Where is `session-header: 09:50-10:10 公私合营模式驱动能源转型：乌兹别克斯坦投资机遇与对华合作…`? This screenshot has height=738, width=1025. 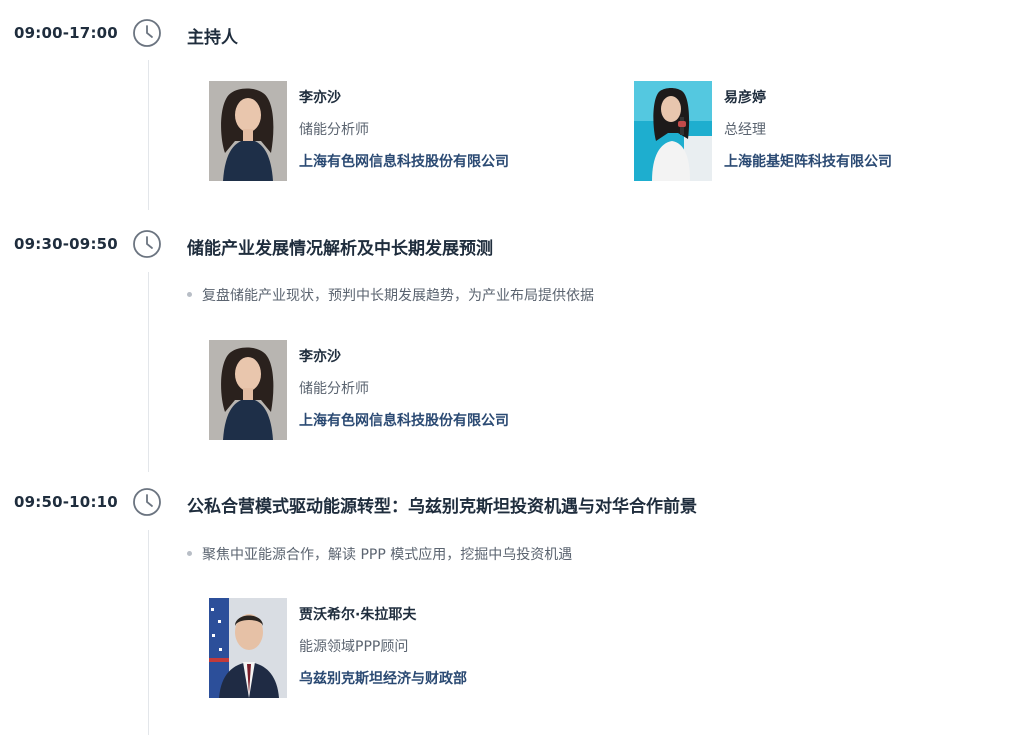 session-header: 09:50-10:10 公私合营模式驱动能源转型：乌兹别克斯坦投资机遇与对华合作… is located at coordinates (512, 503).